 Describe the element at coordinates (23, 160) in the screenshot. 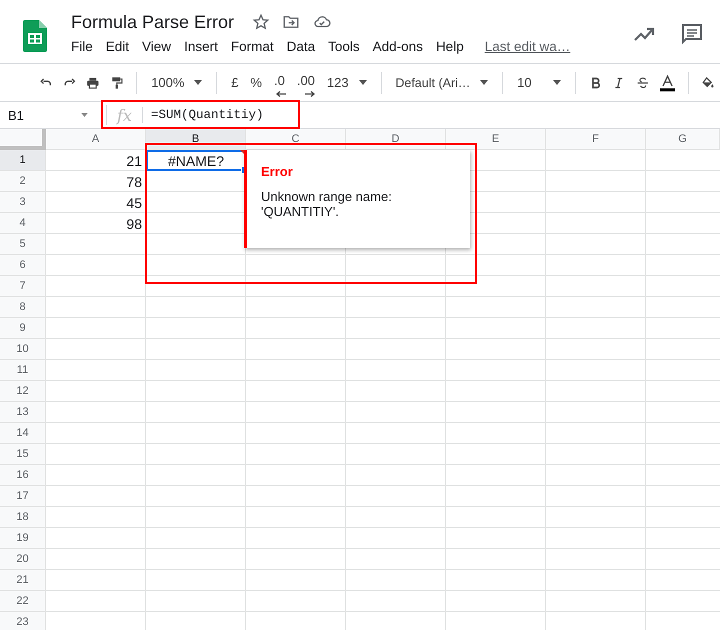

I see `row-number: 1` at that location.